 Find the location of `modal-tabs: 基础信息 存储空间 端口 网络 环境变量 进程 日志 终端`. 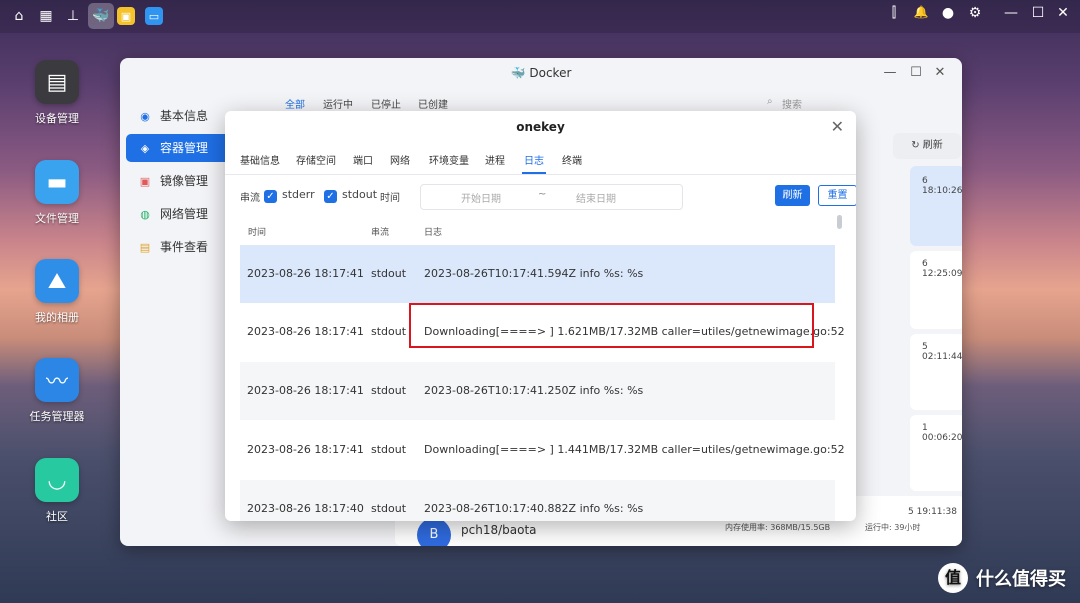

modal-tabs: 基础信息 存储空间 端口 网络 环境变量 进程 日志 终端 is located at coordinates (540, 161).